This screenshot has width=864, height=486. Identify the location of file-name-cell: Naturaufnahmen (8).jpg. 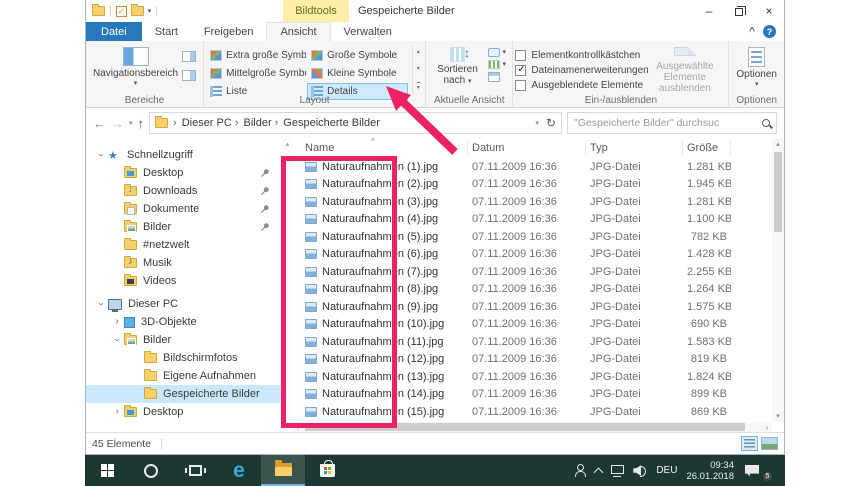
(384, 289).